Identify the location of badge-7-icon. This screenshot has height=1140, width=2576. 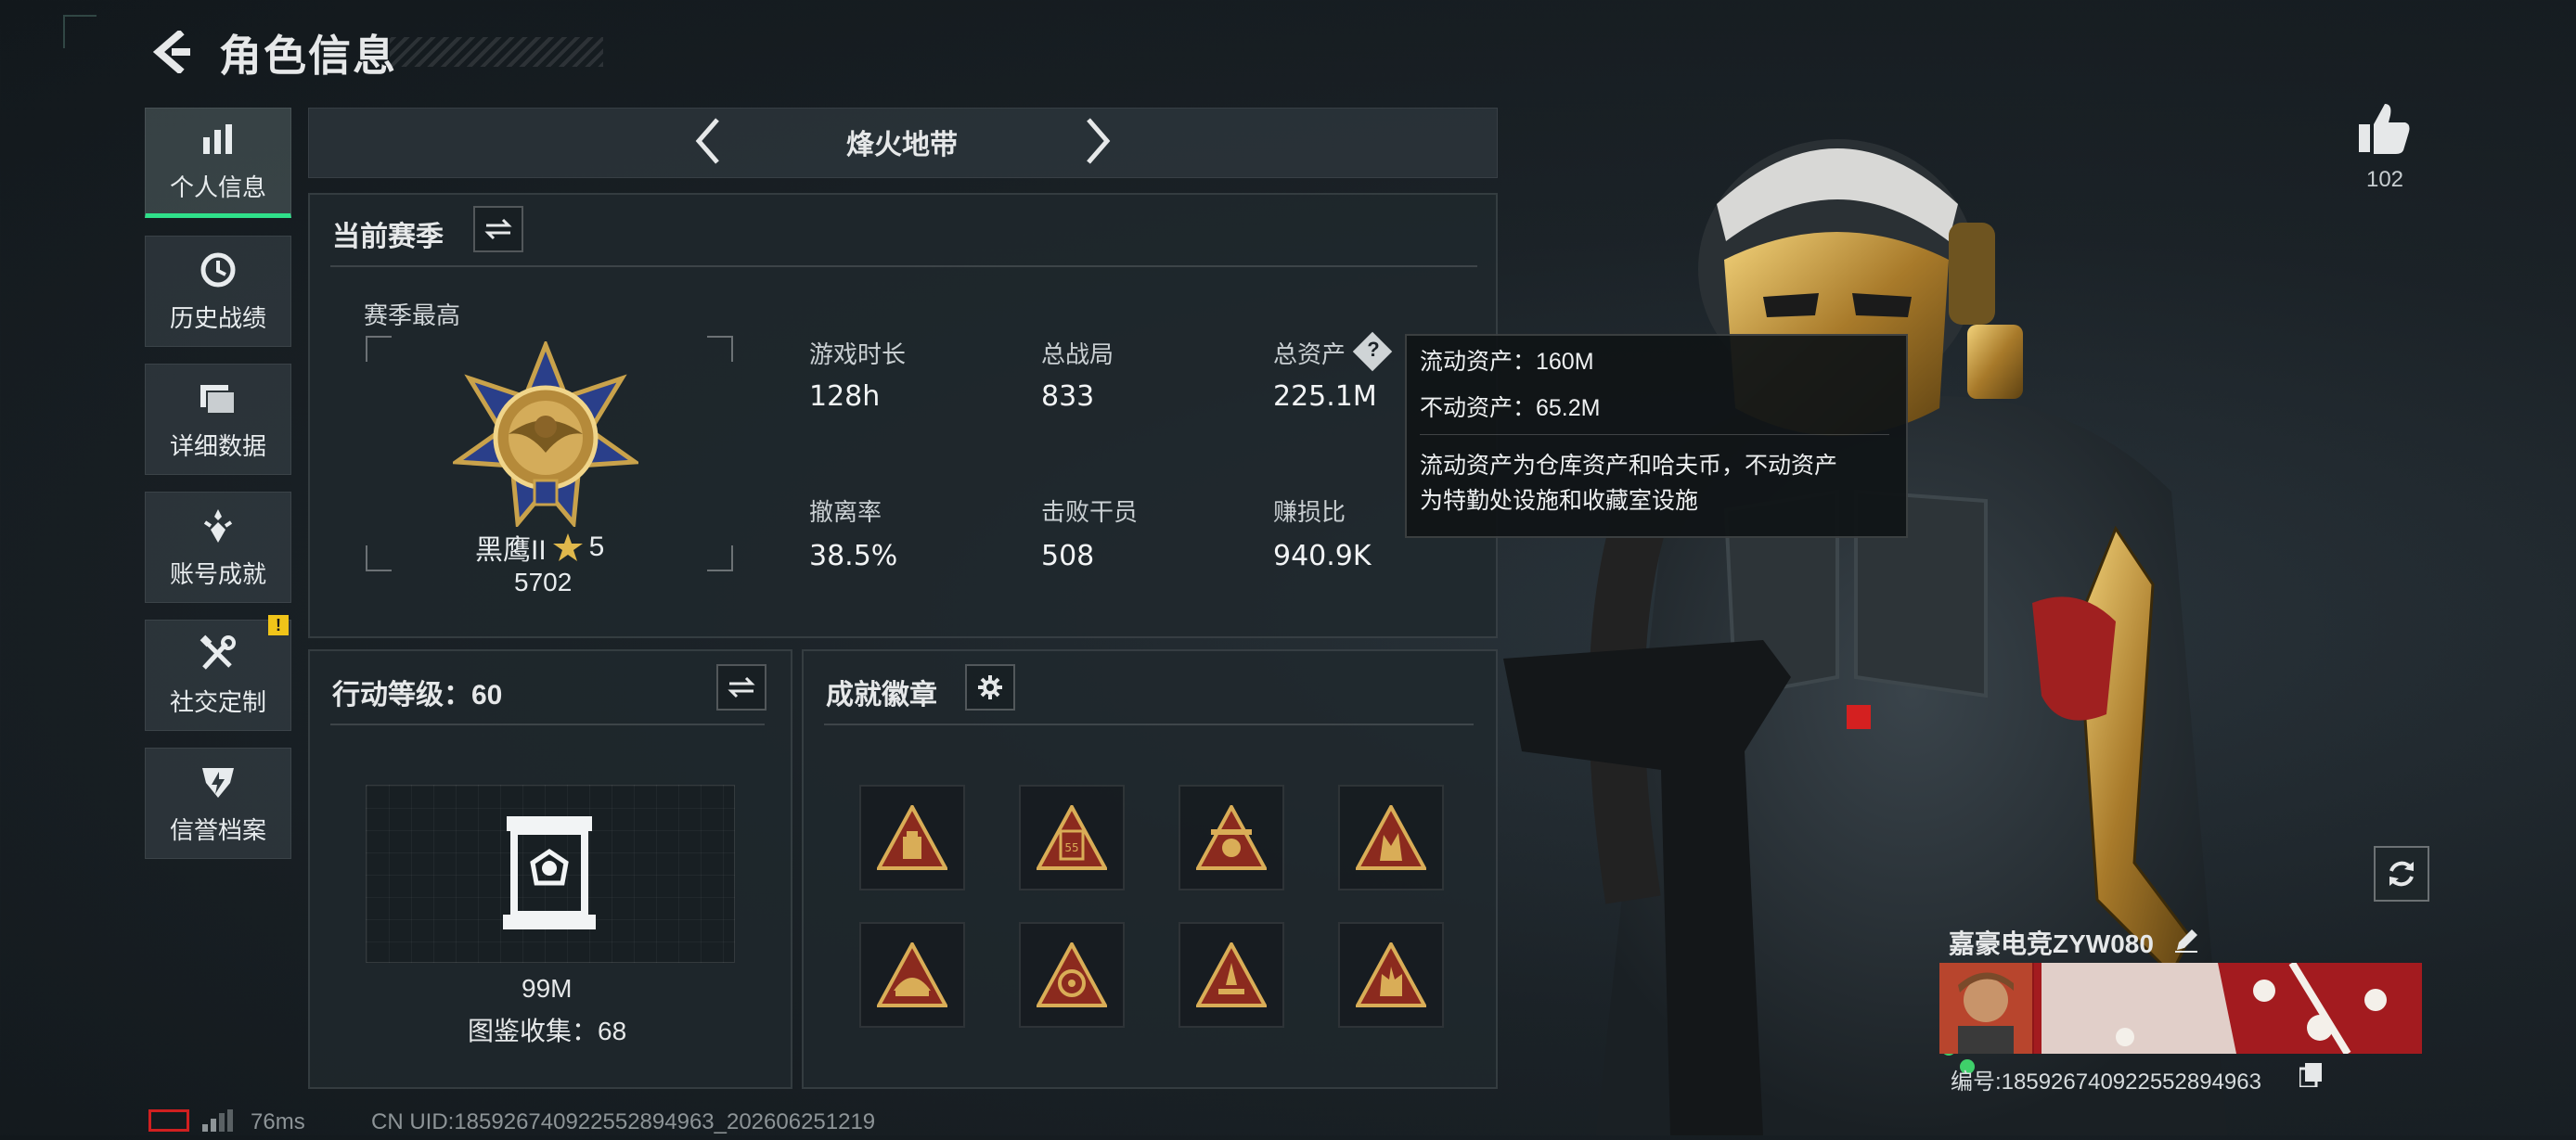
(1232, 974).